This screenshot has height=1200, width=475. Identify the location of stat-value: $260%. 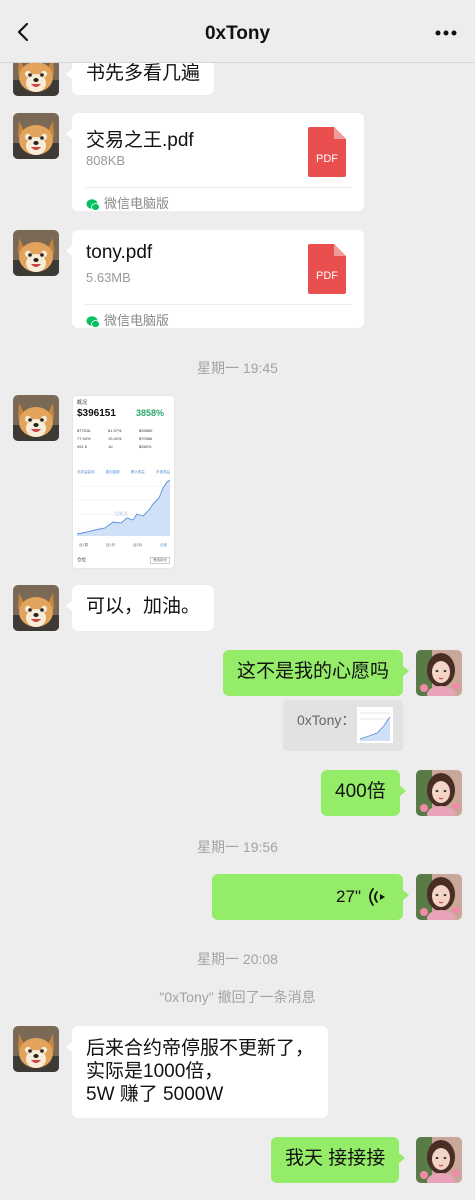
(145, 446).